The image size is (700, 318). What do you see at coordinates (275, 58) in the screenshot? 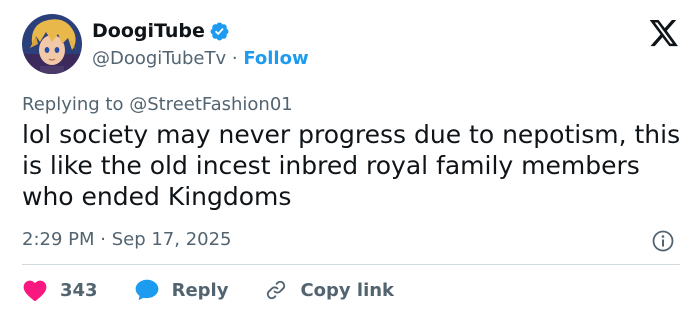
I see `follow-button: Follow` at bounding box center [275, 58].